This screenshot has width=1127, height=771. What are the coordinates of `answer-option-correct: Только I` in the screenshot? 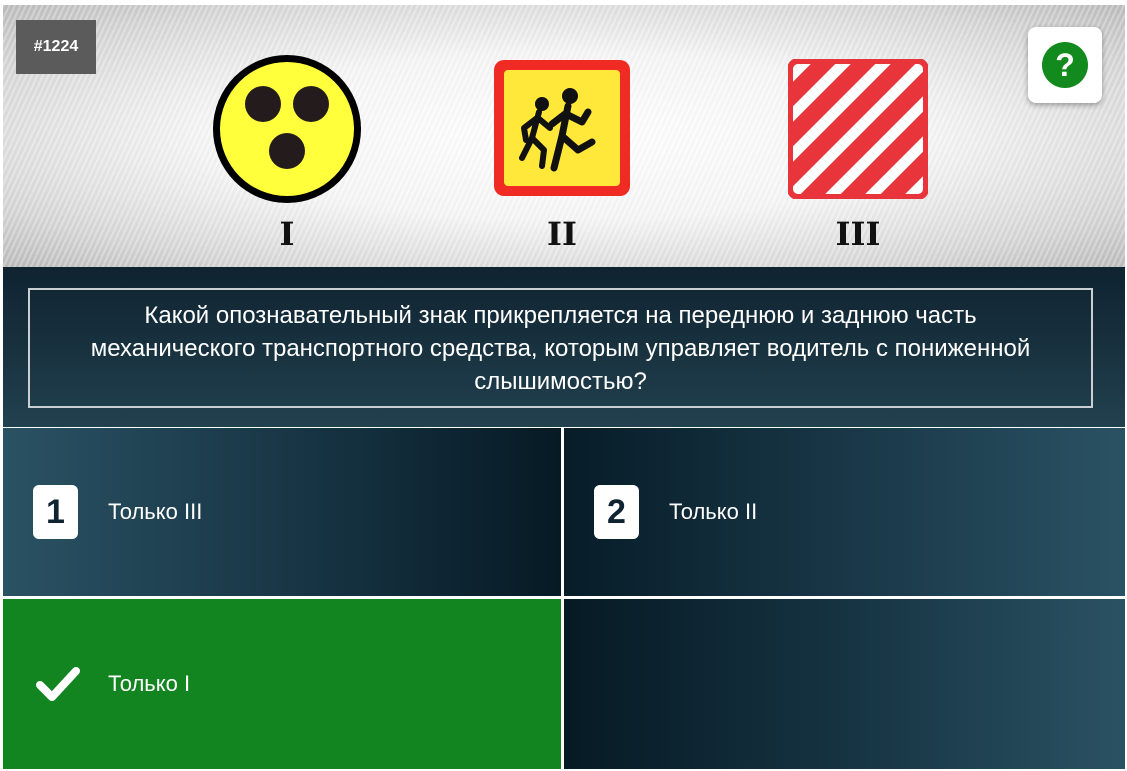 It's located at (282, 684).